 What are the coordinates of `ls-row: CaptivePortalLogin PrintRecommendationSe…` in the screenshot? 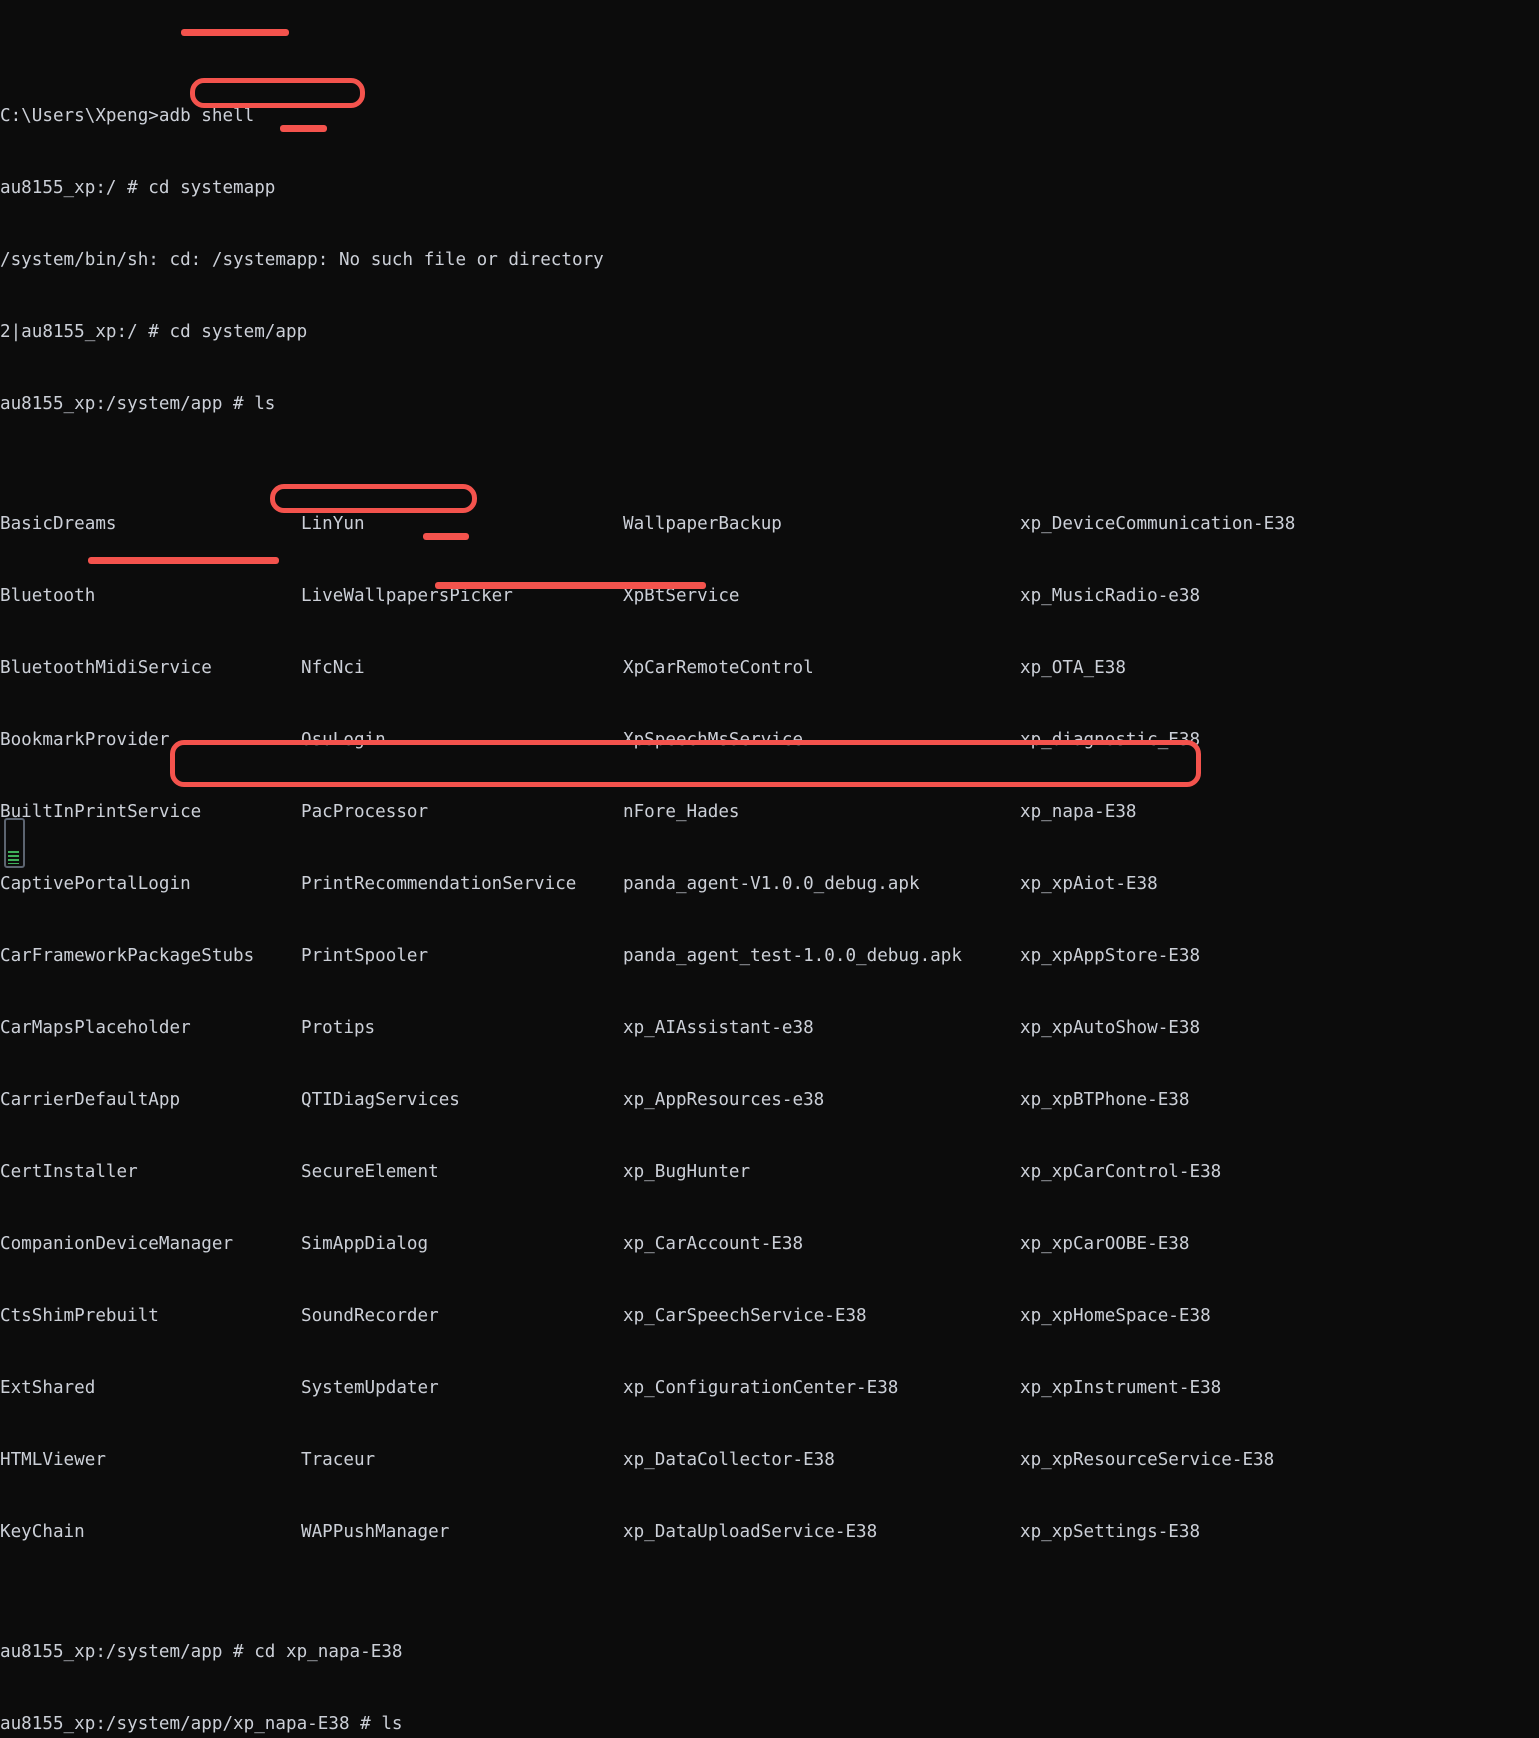 It's located at (769, 884).